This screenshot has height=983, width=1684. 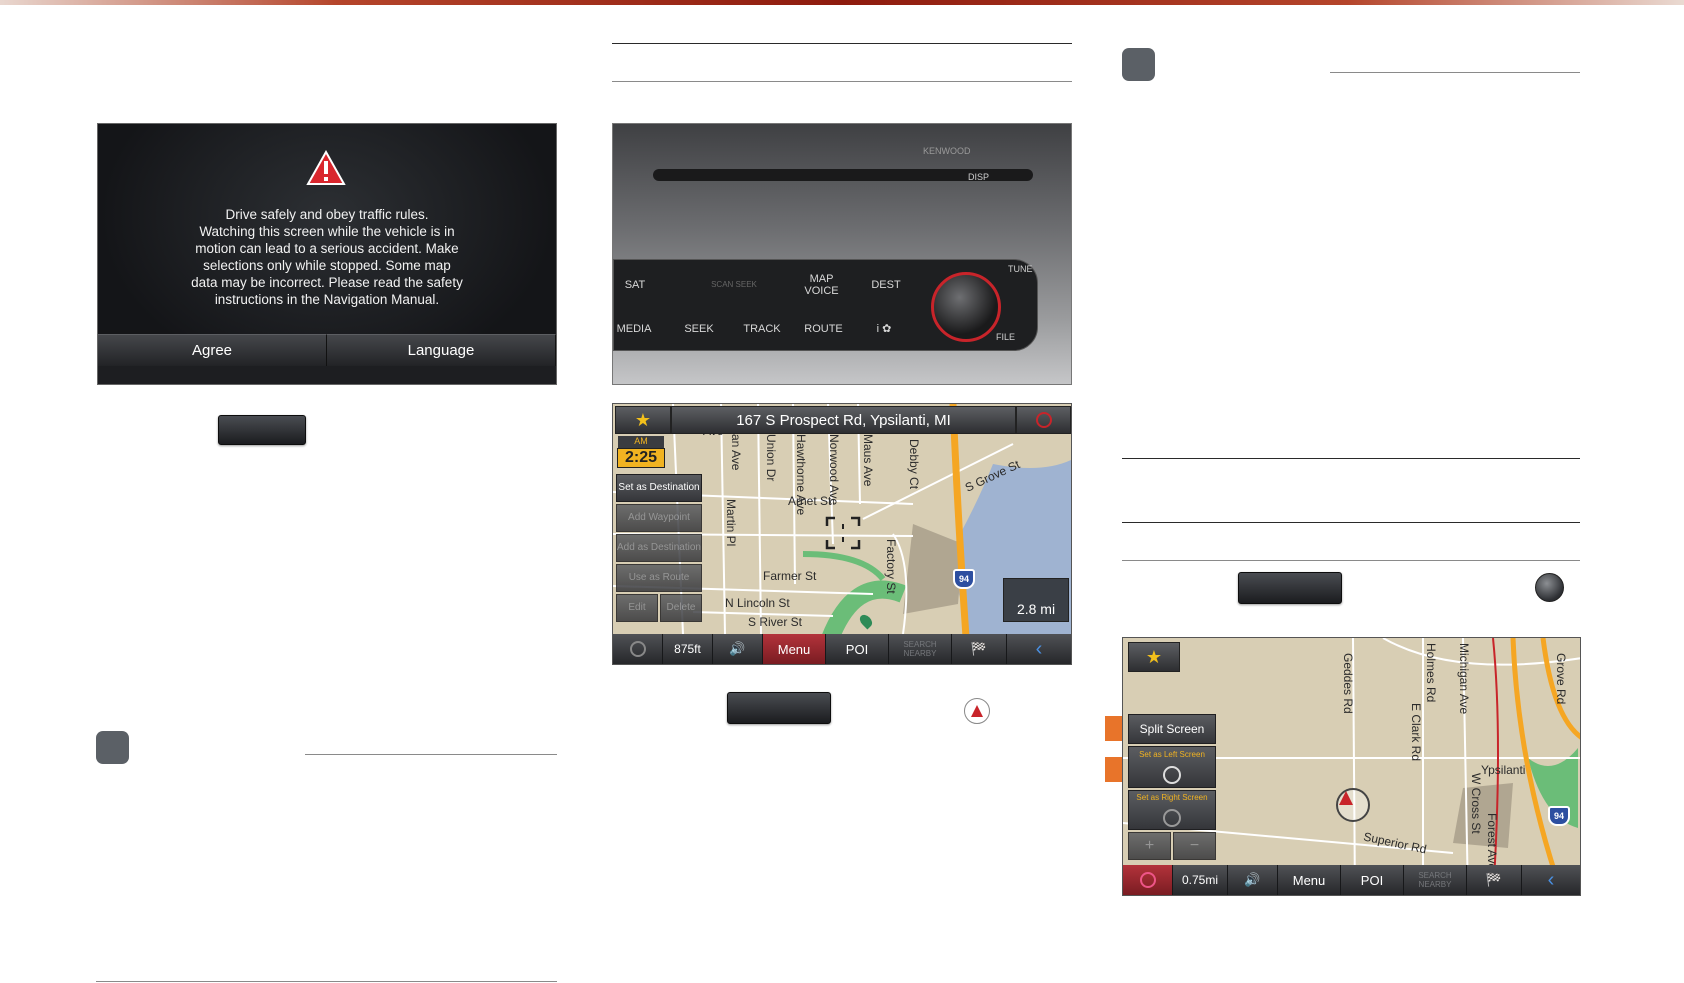 I want to click on street-label: Michigan Ave, so click(x=1464, y=679).